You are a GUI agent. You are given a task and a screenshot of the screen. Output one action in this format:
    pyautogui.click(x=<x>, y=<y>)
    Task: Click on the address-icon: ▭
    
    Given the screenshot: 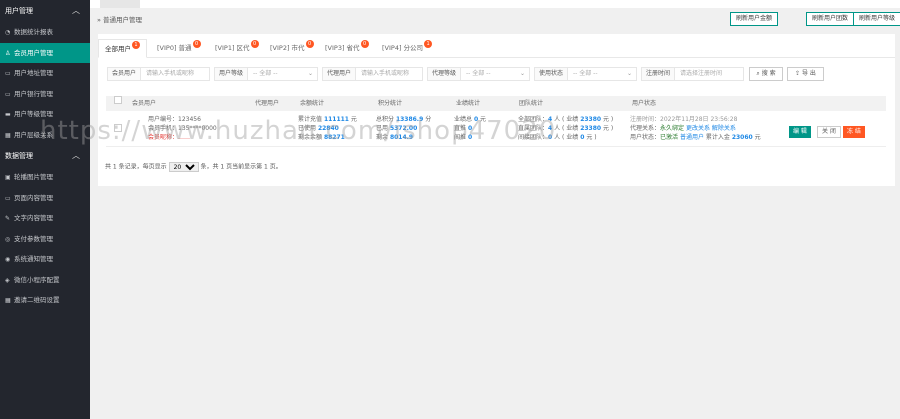 What is the action you would take?
    pyautogui.click(x=8, y=73)
    